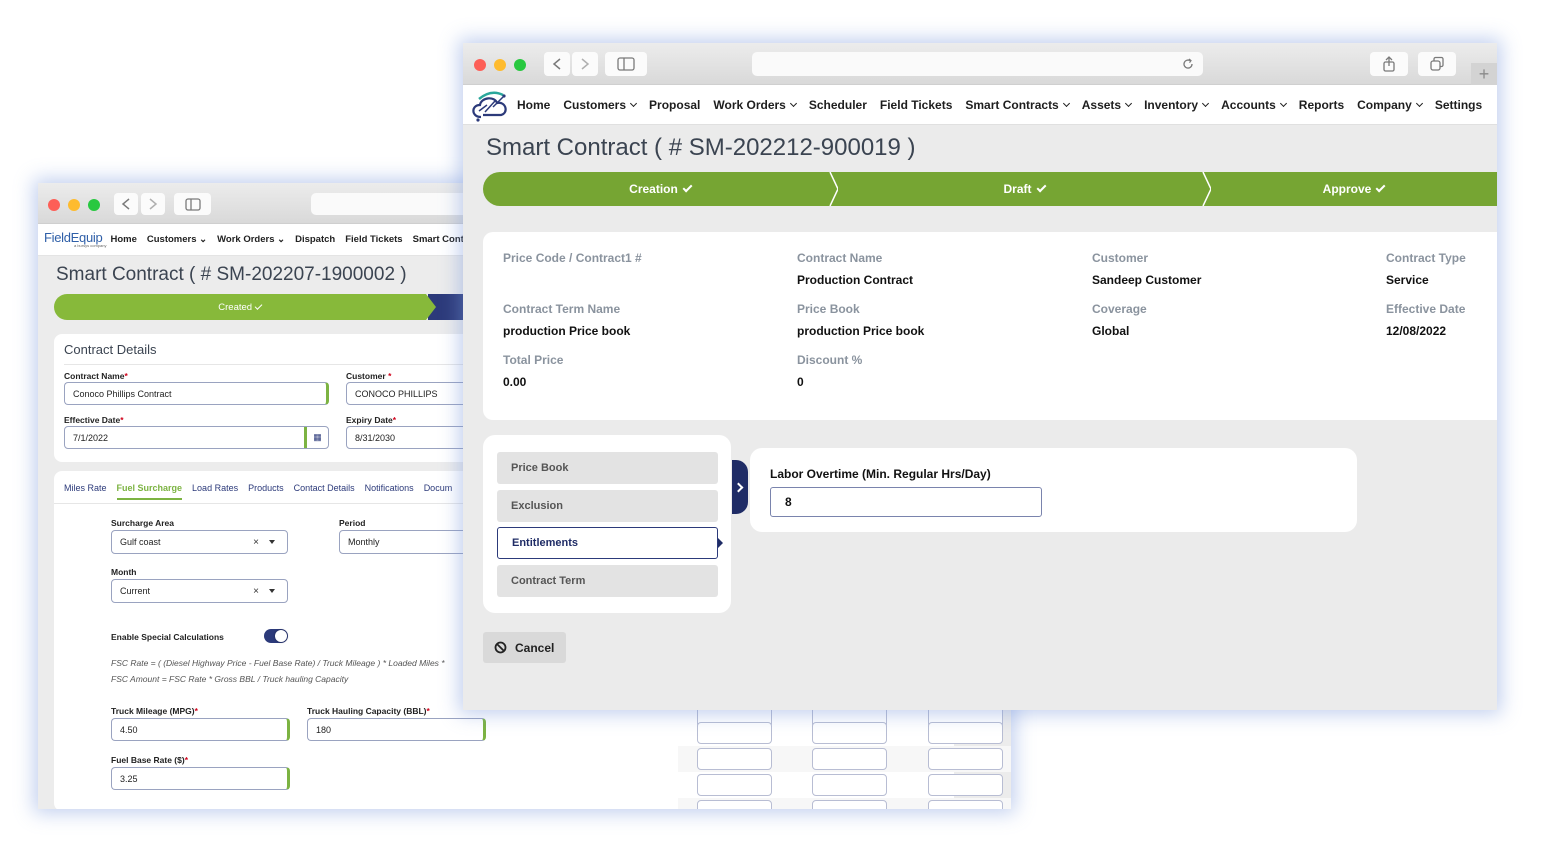  What do you see at coordinates (1484, 74) in the screenshot?
I see `new-tab-button: +` at bounding box center [1484, 74].